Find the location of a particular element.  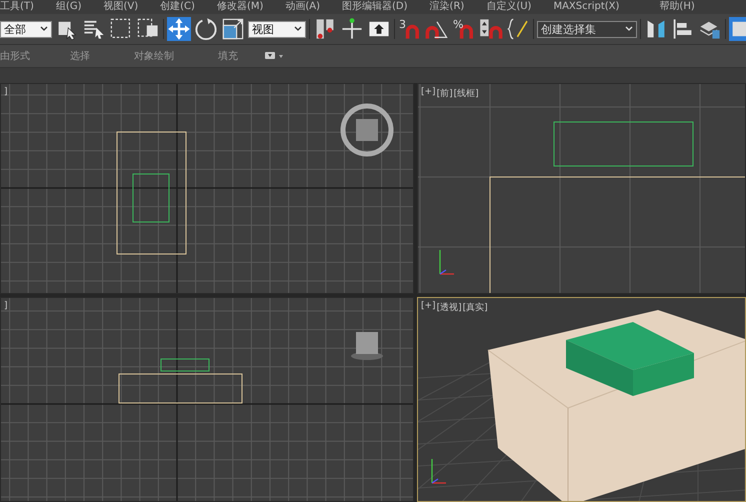

spinner-magnet-icon is located at coordinates (491, 29).